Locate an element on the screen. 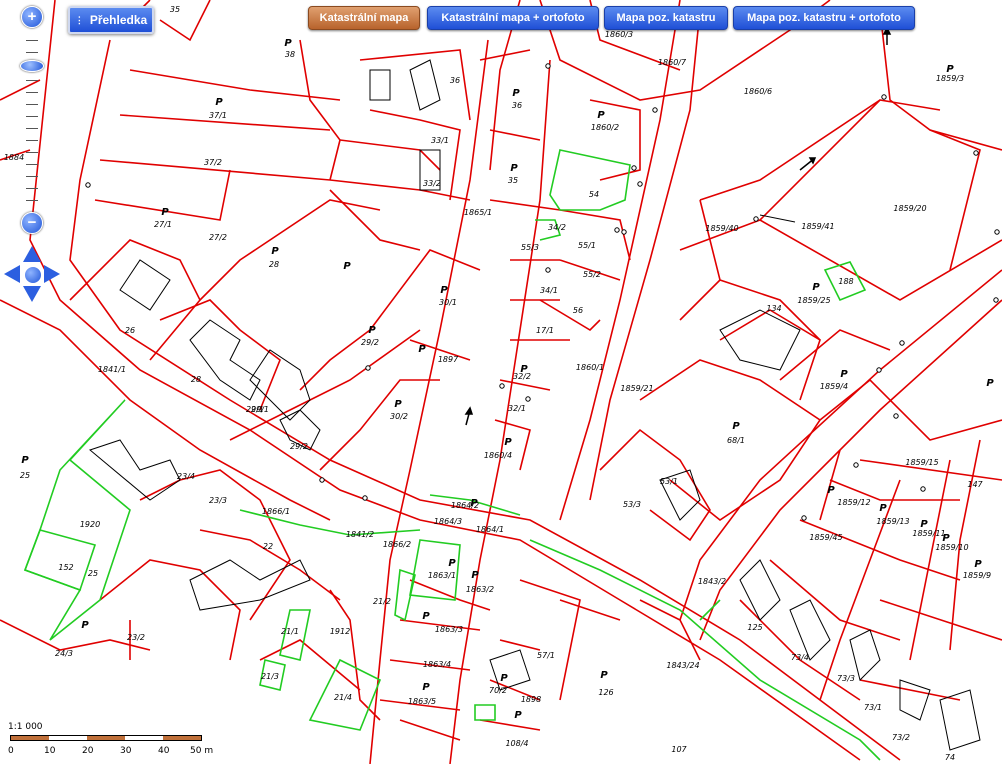  parcel-label: 1860/7 is located at coordinates (672, 62).